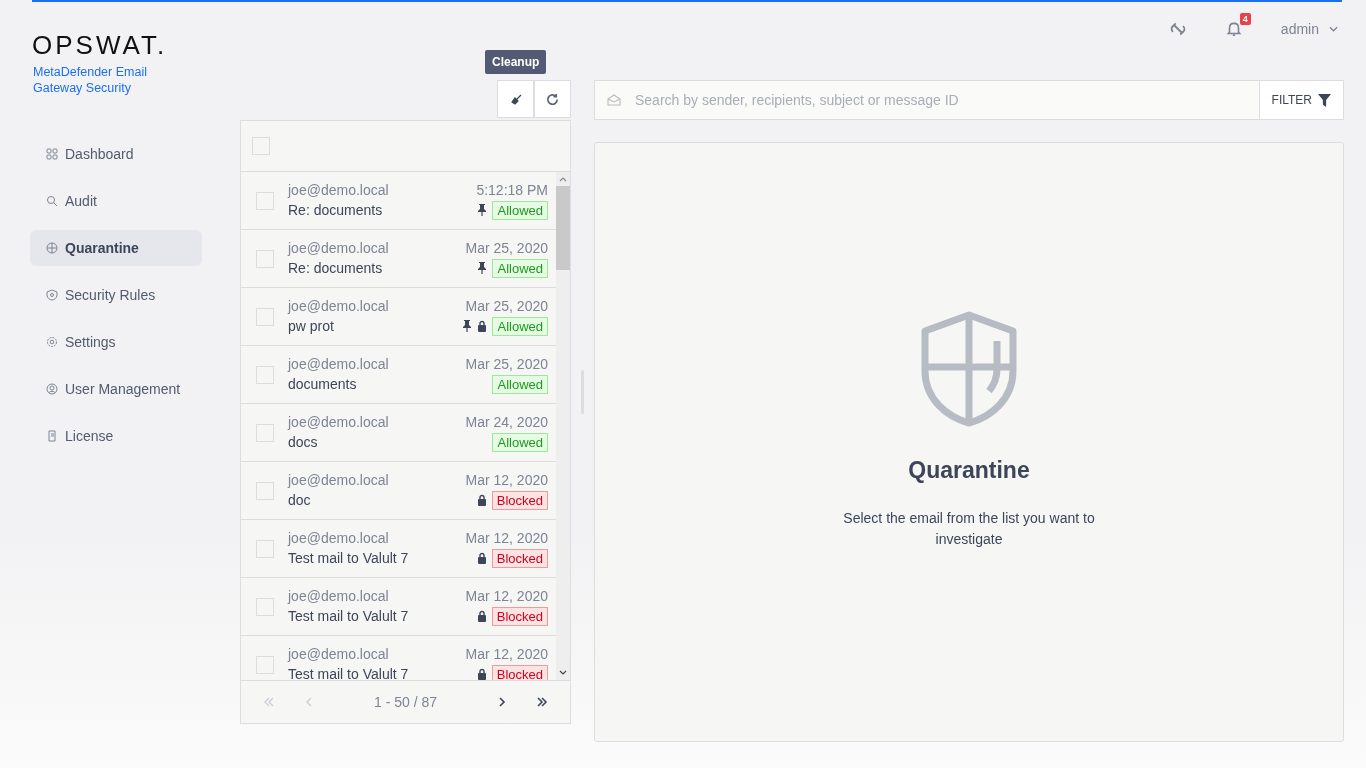  I want to click on date-text: 5:12:18 PM, so click(512, 189).